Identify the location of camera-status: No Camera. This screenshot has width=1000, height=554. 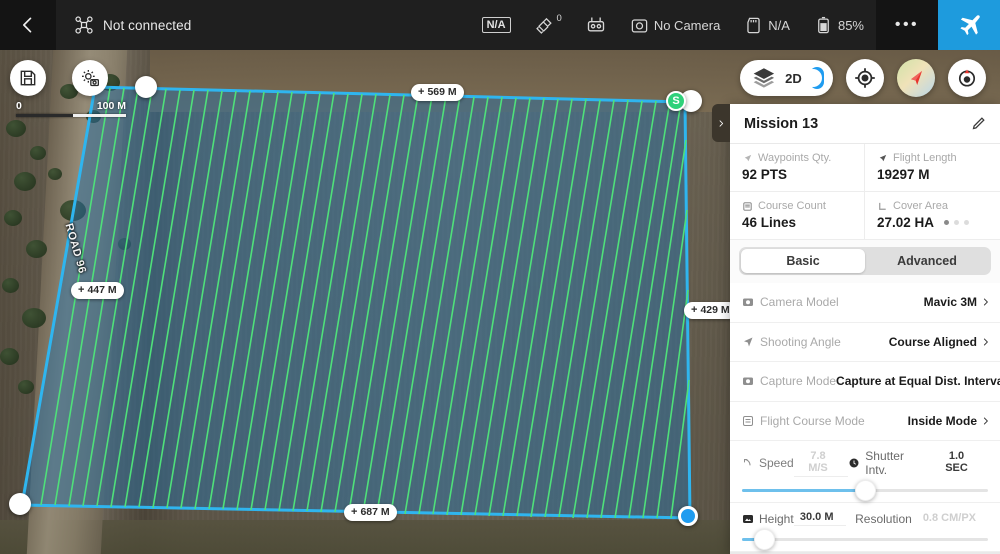
(675, 25).